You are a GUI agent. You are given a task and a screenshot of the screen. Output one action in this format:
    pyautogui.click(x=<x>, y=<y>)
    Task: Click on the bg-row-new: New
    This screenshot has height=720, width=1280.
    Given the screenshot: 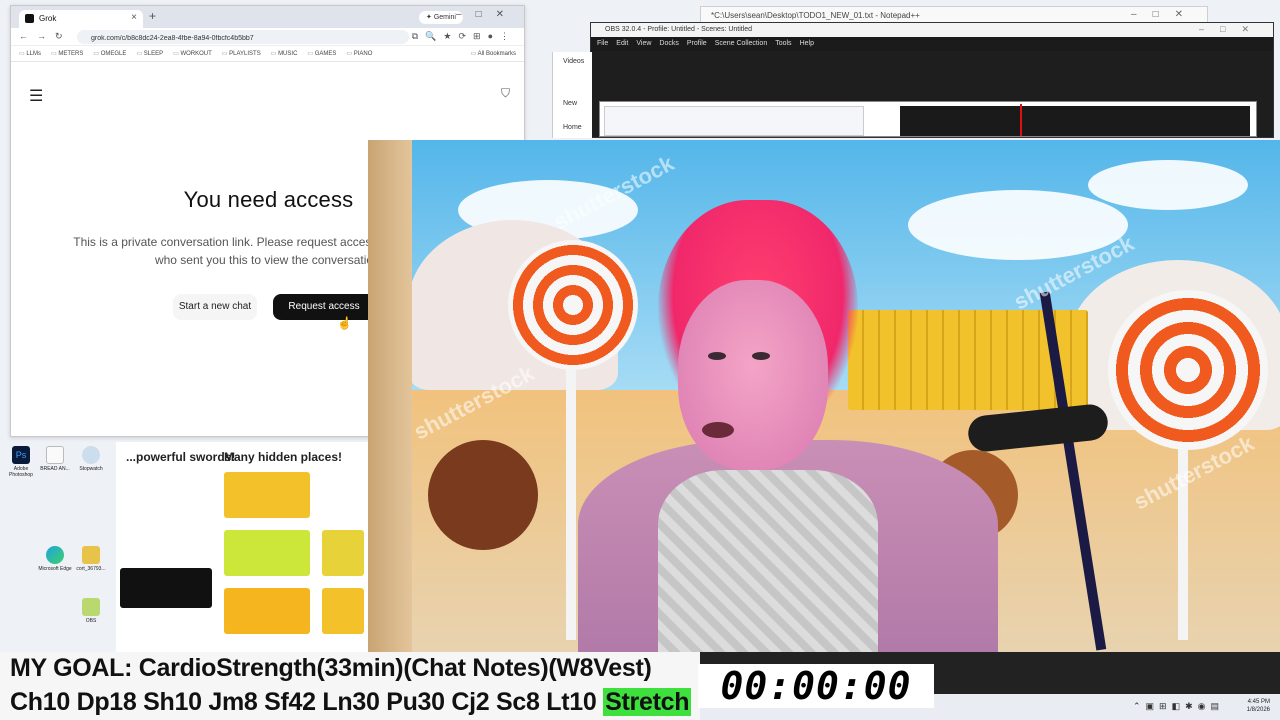 What is the action you would take?
    pyautogui.click(x=570, y=103)
    